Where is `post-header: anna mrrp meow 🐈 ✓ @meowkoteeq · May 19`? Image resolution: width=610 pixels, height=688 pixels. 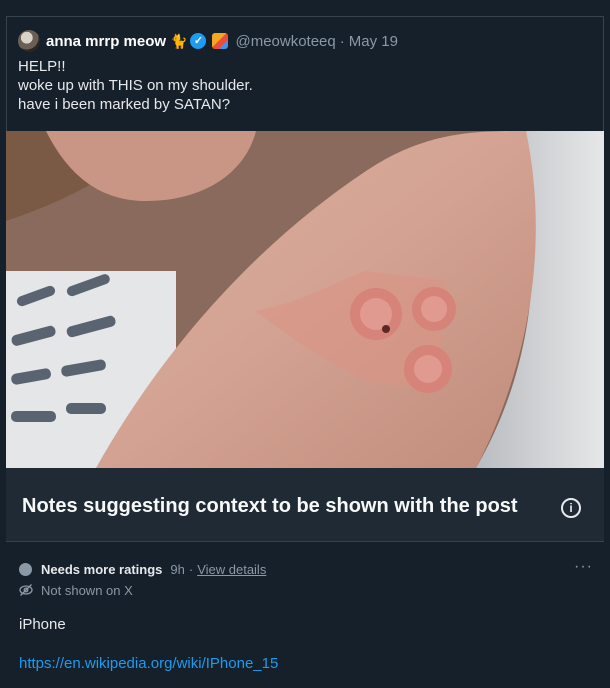 post-header: anna mrrp meow 🐈 ✓ @meowkoteeq · May 19 is located at coordinates (208, 41).